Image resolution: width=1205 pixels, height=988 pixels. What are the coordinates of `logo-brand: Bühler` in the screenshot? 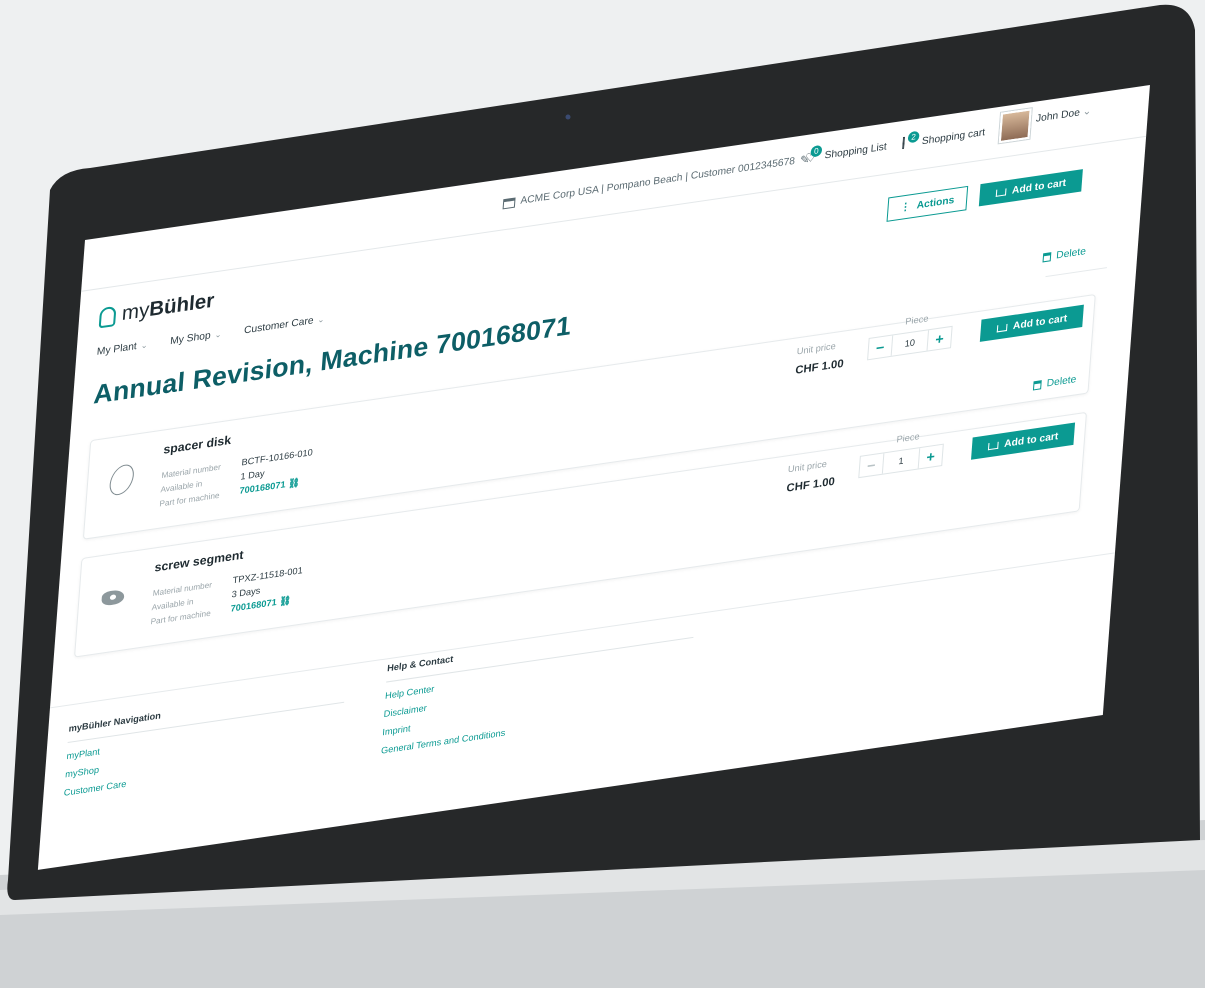 It's located at (182, 305).